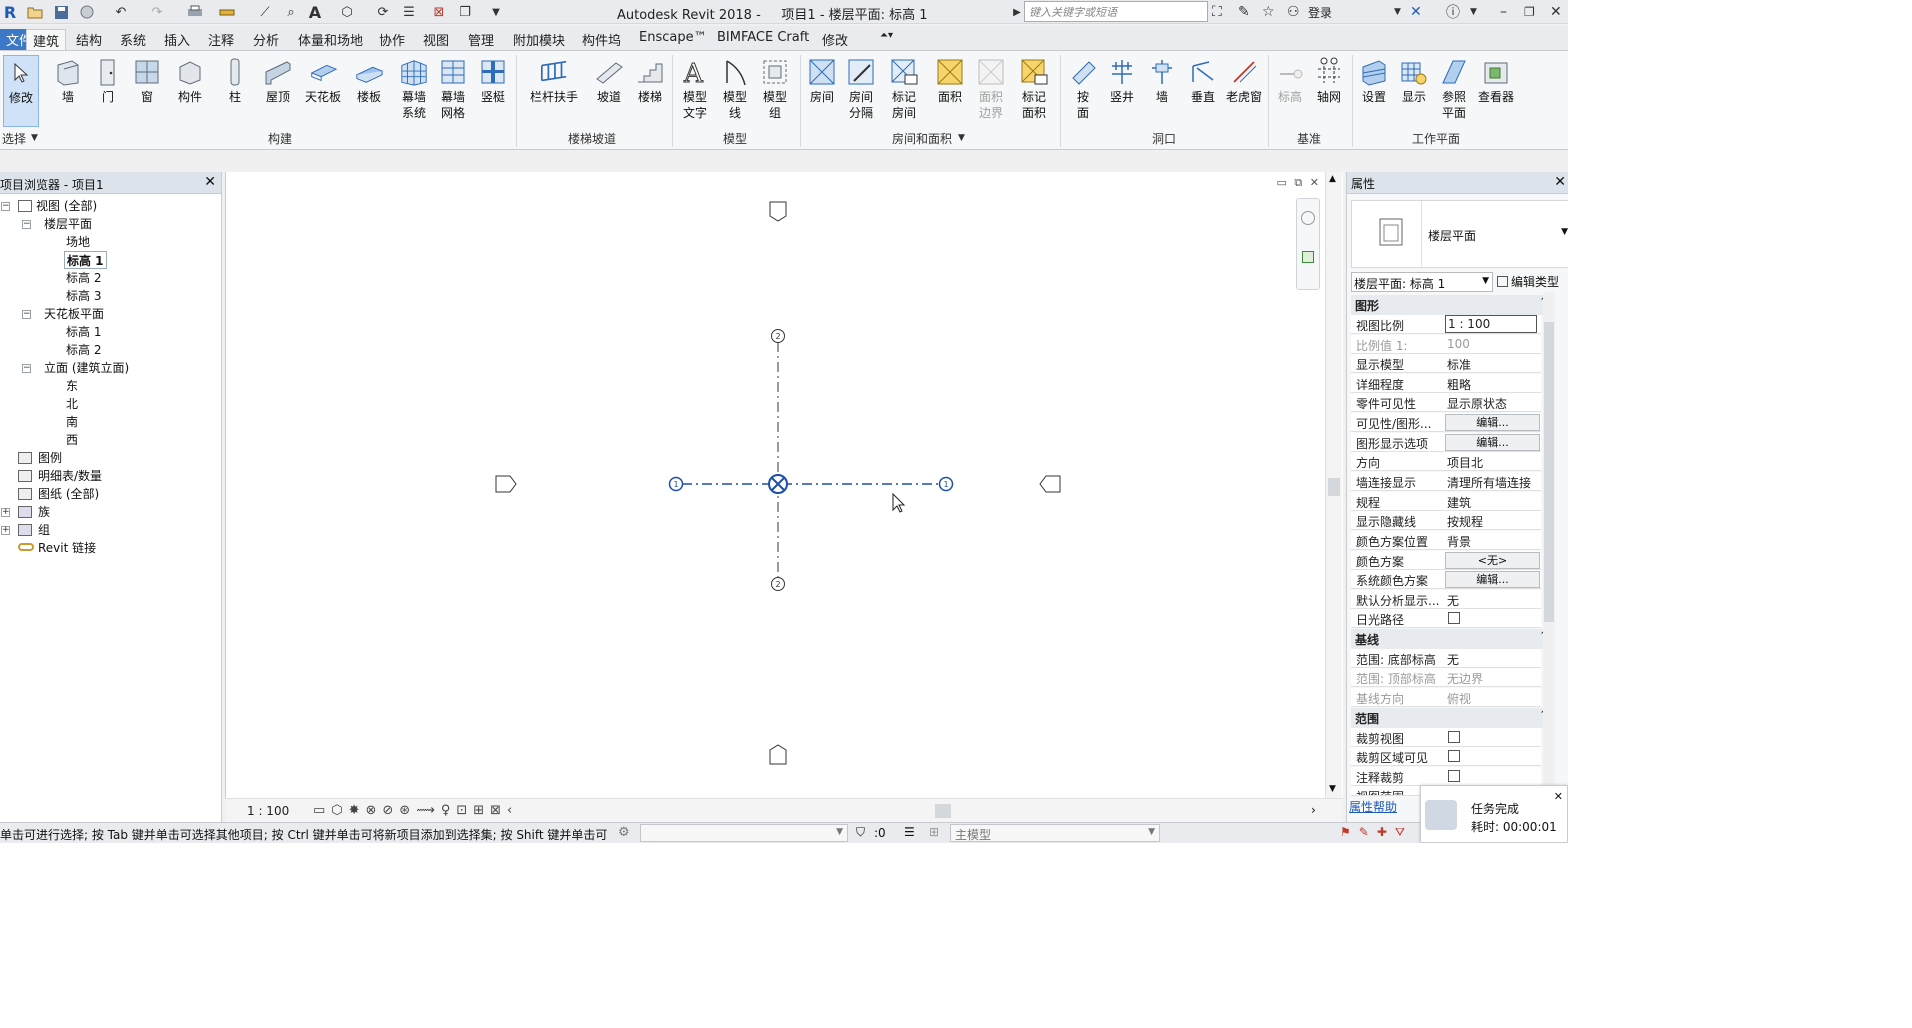 The width and height of the screenshot is (1912, 1028). Describe the element at coordinates (1446, 618) in the screenshot. I see `prop-sun-path: 日光路径` at that location.